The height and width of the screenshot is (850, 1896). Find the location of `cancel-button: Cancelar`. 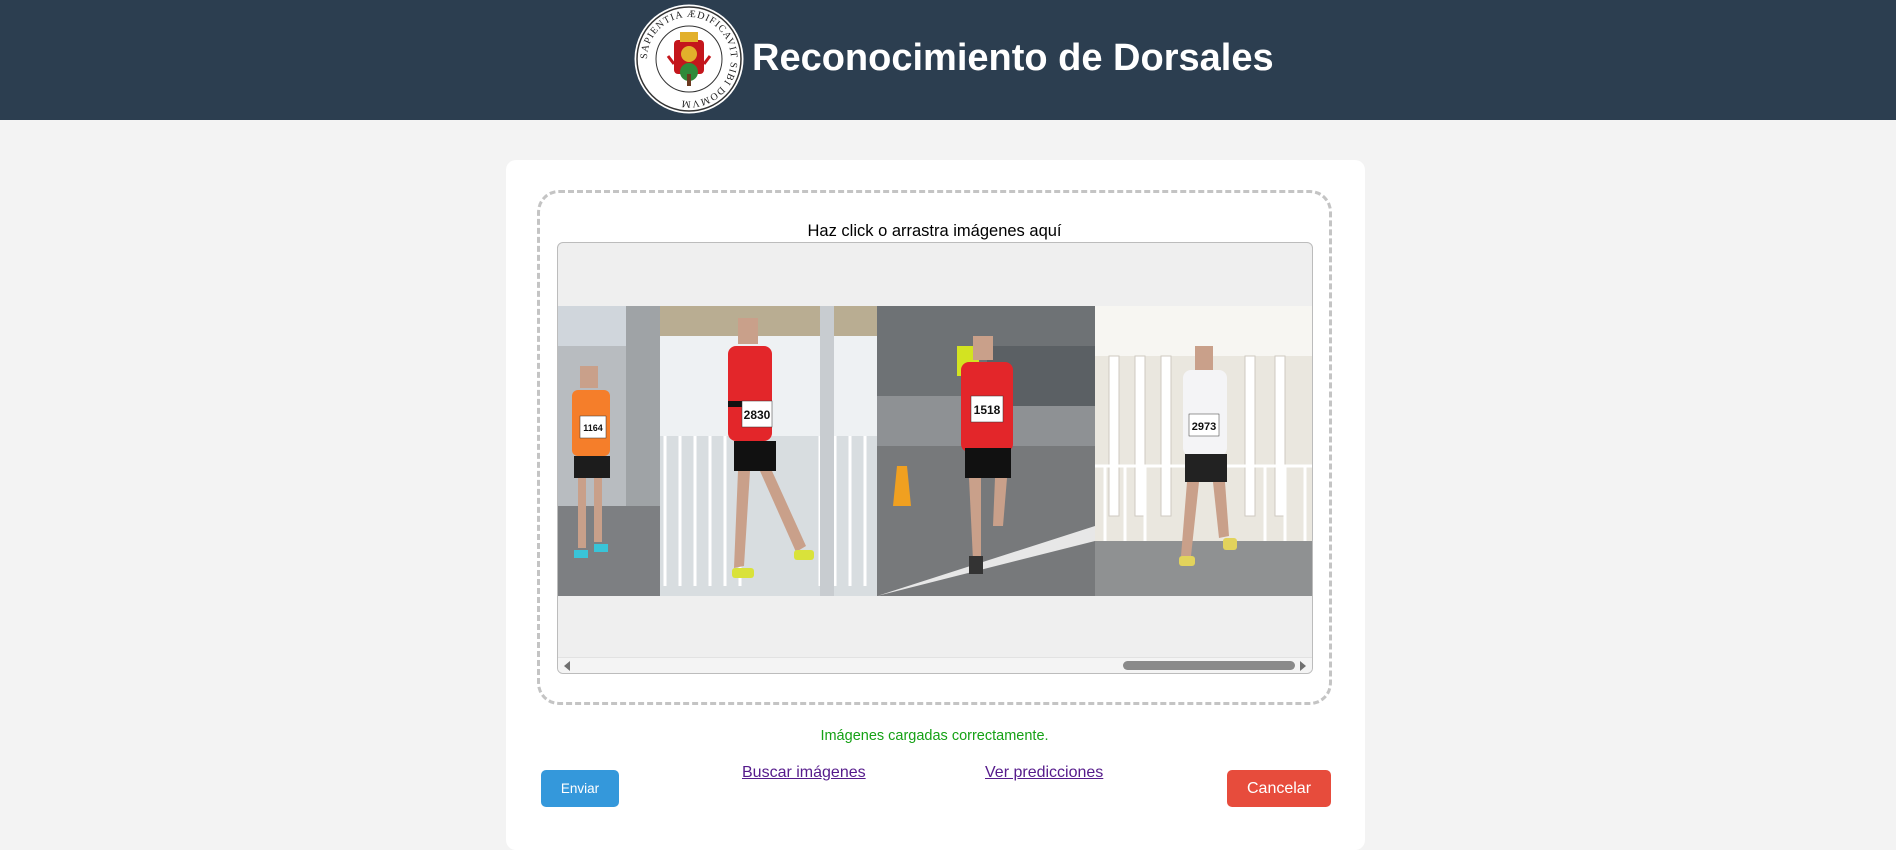

cancel-button: Cancelar is located at coordinates (1279, 788).